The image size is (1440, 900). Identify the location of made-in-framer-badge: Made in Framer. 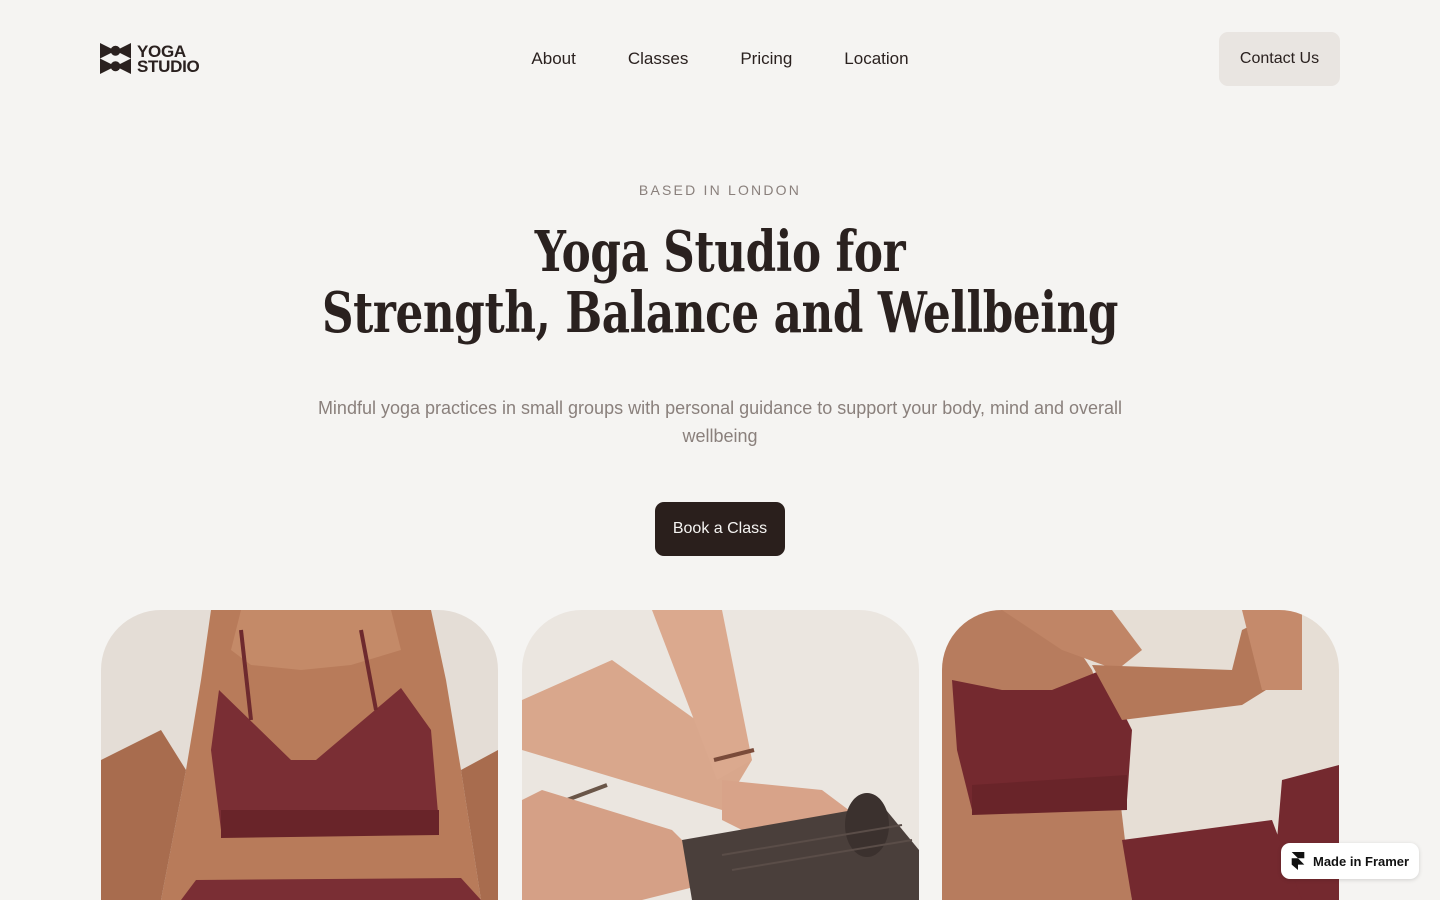
(1350, 861).